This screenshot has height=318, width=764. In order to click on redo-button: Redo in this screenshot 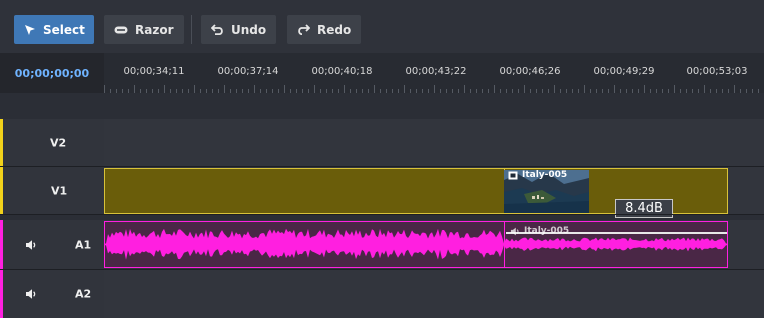, I will do `click(324, 29)`.